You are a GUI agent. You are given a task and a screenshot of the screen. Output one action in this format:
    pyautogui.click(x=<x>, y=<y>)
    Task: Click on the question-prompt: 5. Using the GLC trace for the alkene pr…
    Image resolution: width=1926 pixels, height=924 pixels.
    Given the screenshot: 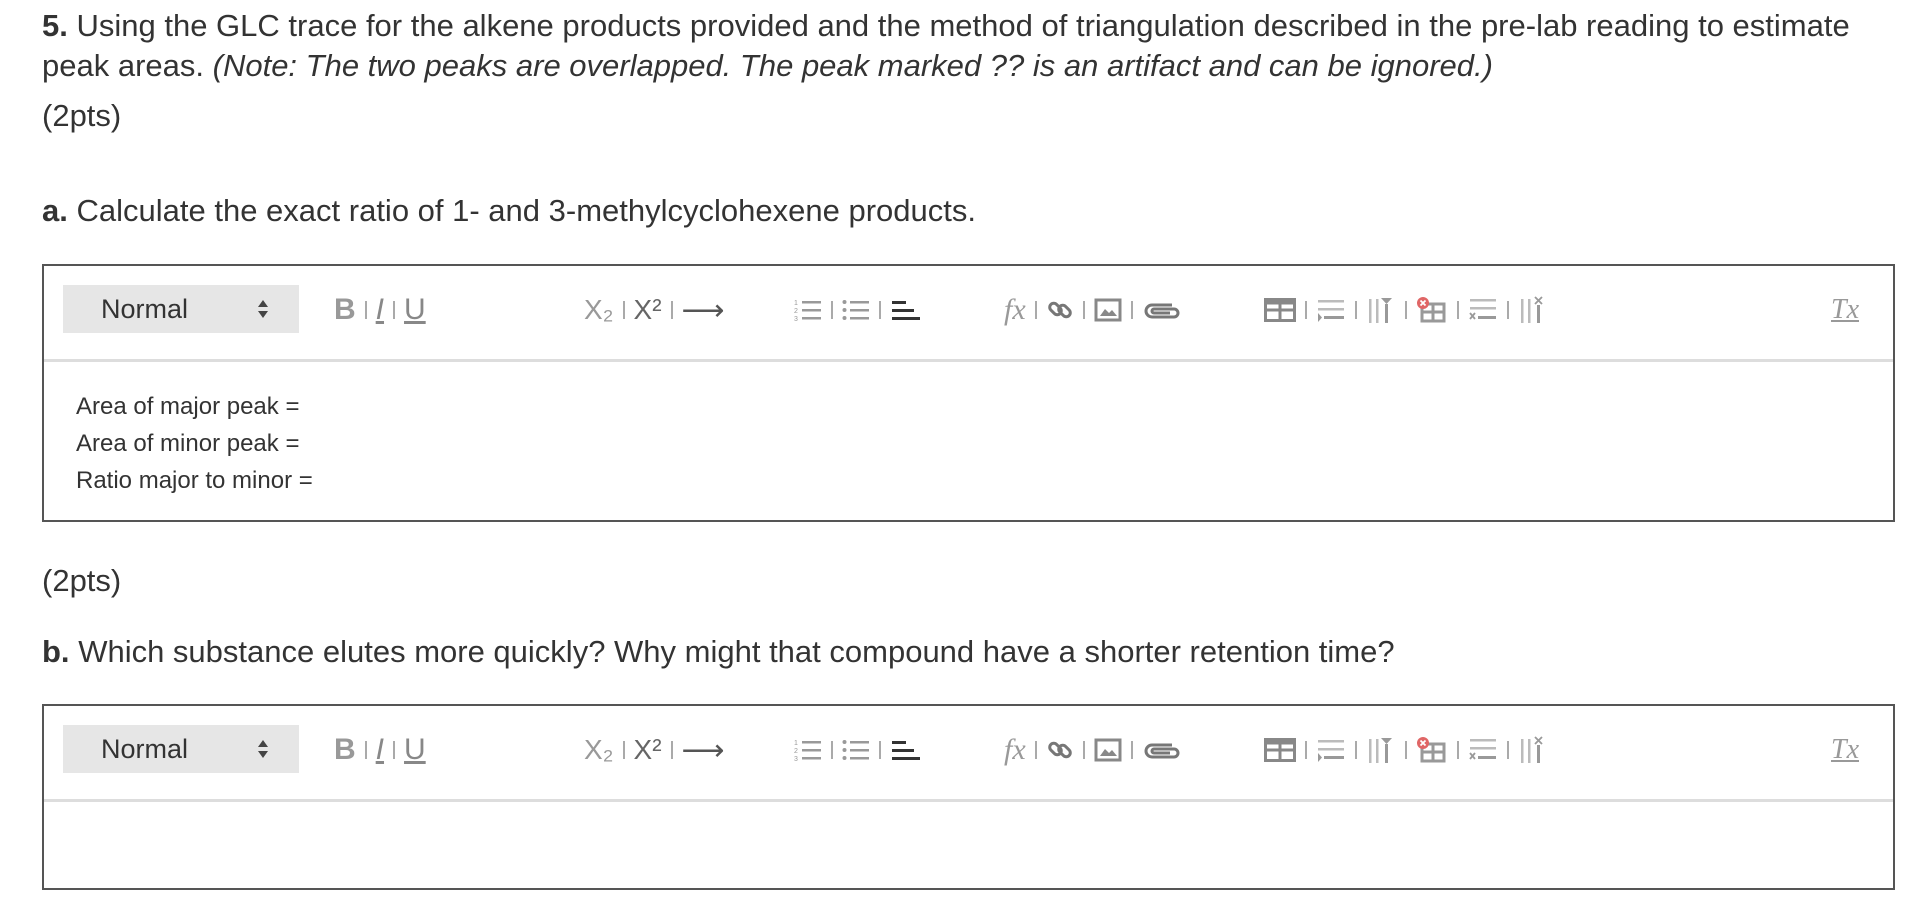 What is the action you would take?
    pyautogui.click(x=967, y=46)
    